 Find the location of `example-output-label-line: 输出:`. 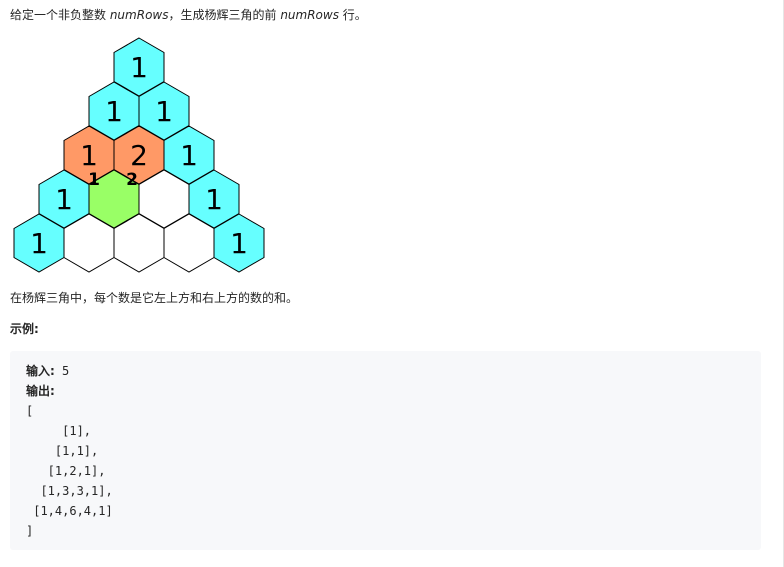

example-output-label-line: 输出: is located at coordinates (40, 391).